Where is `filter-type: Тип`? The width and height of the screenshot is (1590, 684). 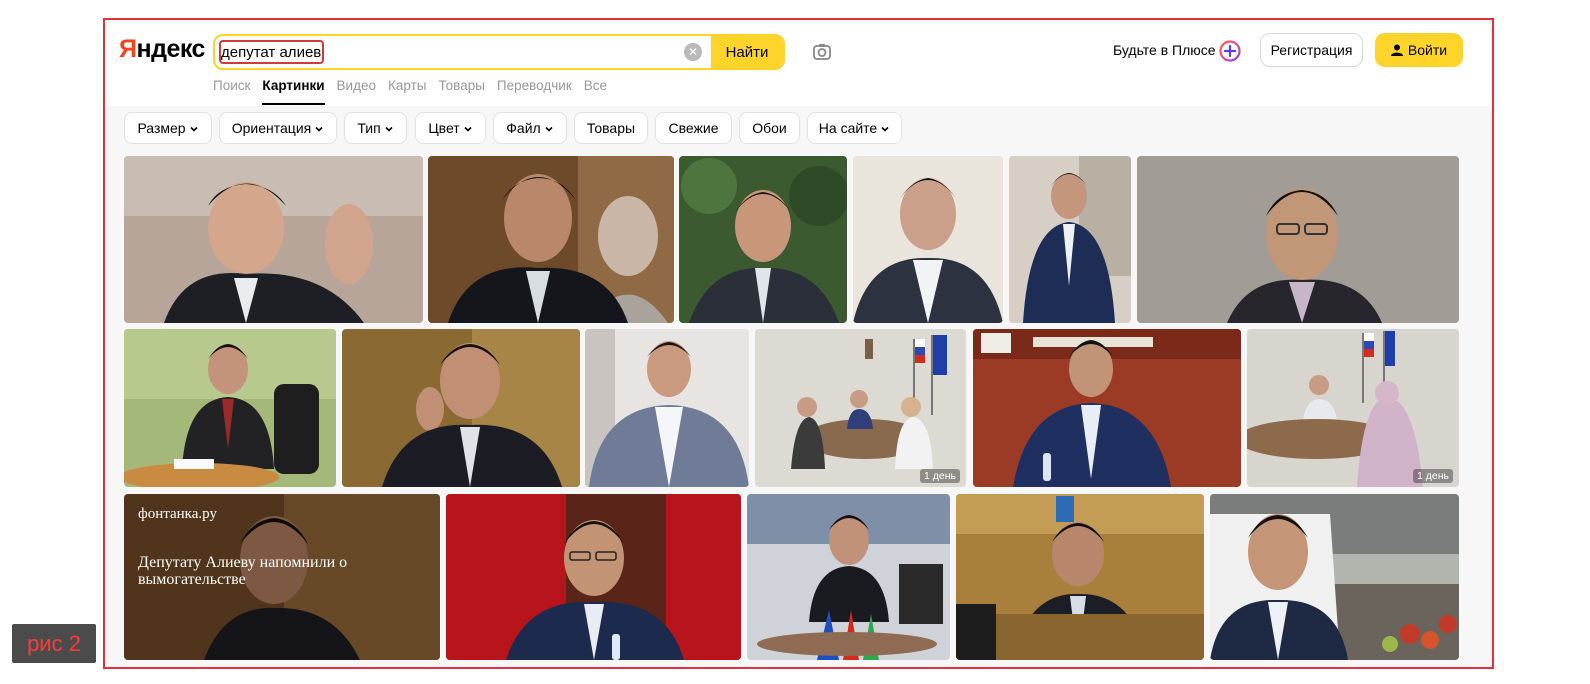 filter-type: Тип is located at coordinates (375, 128).